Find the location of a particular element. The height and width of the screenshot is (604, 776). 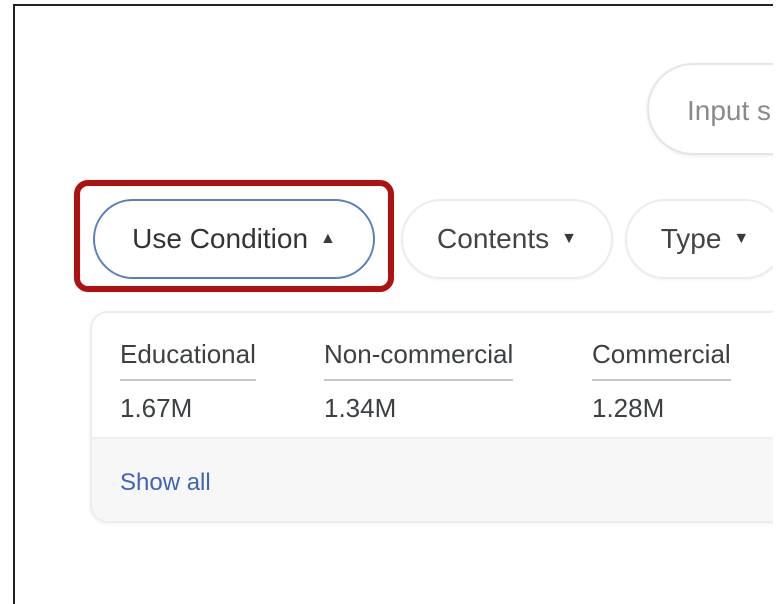

search-placeholder: Input s is located at coordinates (729, 110).